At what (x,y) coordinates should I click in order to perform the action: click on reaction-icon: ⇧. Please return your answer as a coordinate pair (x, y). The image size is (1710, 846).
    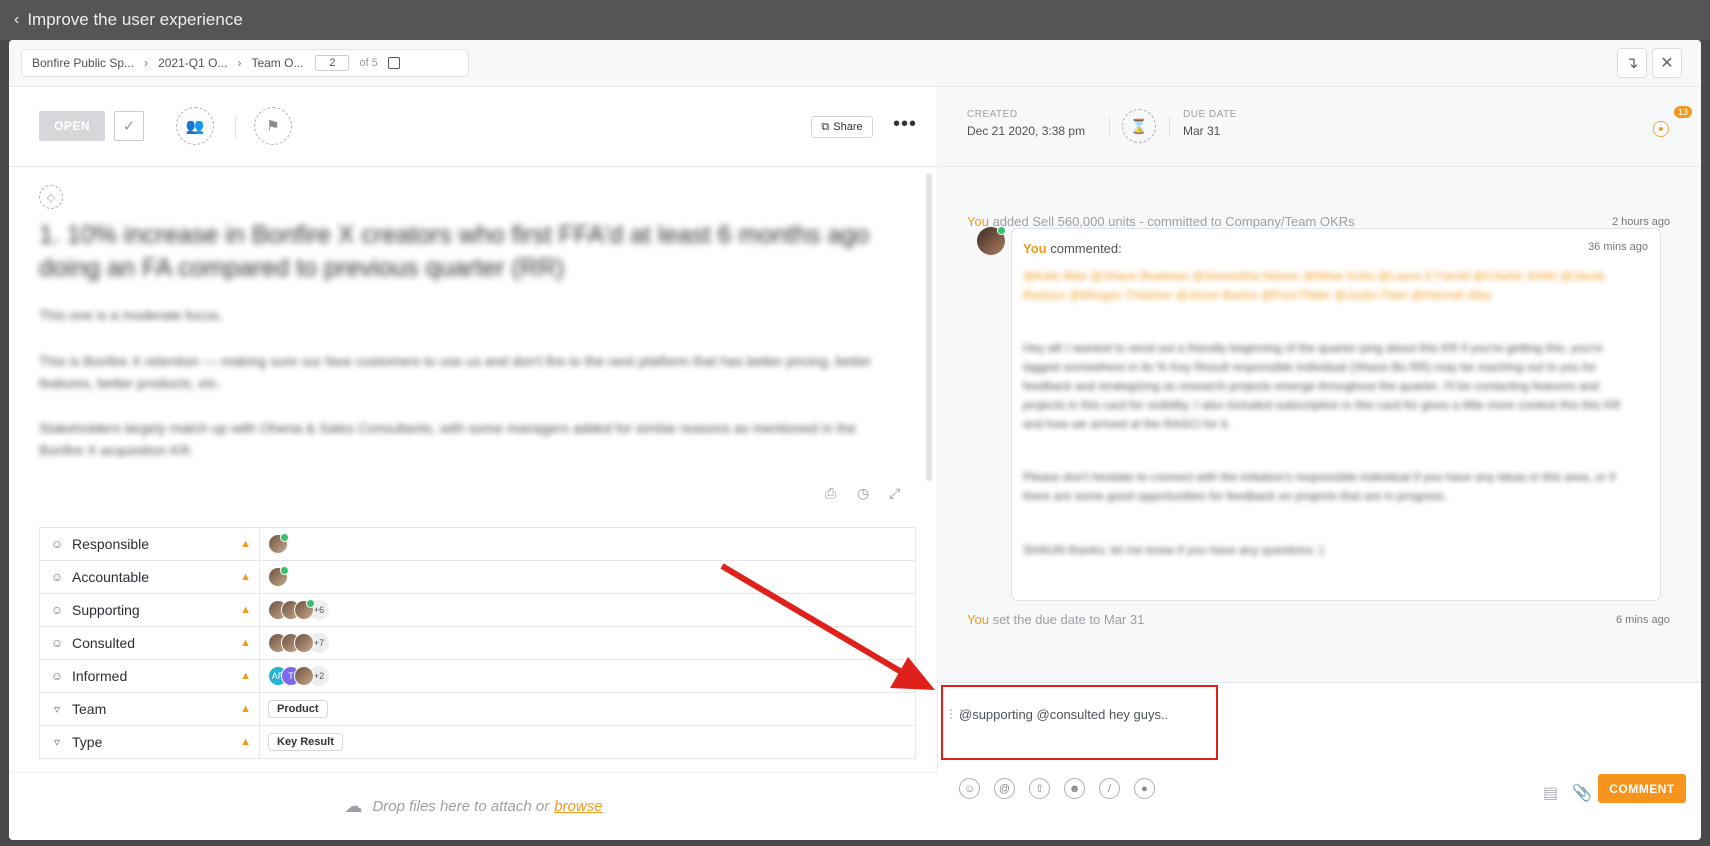
    Looking at the image, I should click on (1039, 788).